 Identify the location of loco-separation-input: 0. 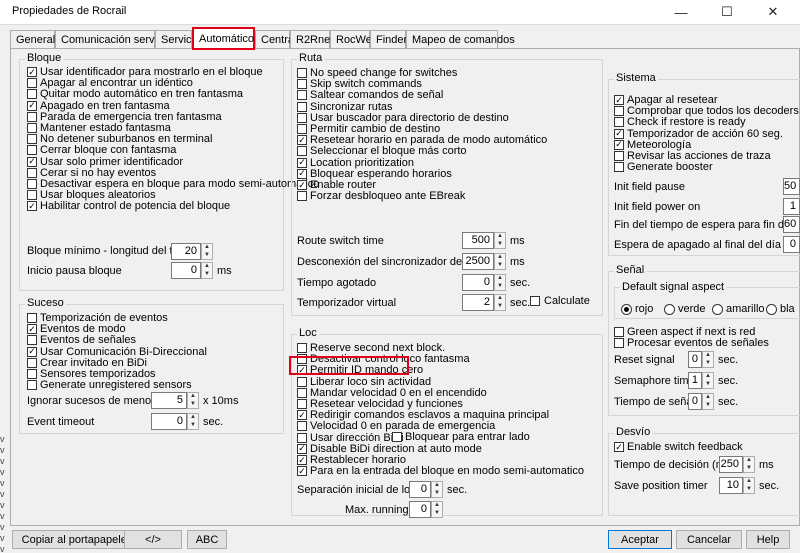
(420, 489).